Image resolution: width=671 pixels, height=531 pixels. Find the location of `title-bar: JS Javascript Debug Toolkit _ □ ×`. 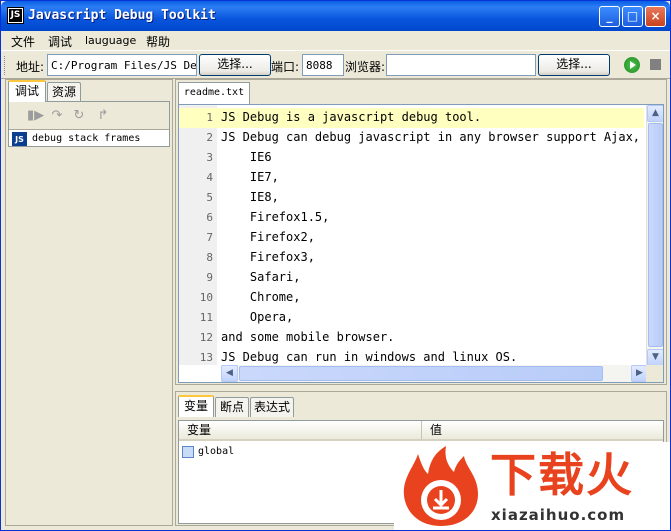

title-bar: JS Javascript Debug Toolkit _ □ × is located at coordinates (335, 16).